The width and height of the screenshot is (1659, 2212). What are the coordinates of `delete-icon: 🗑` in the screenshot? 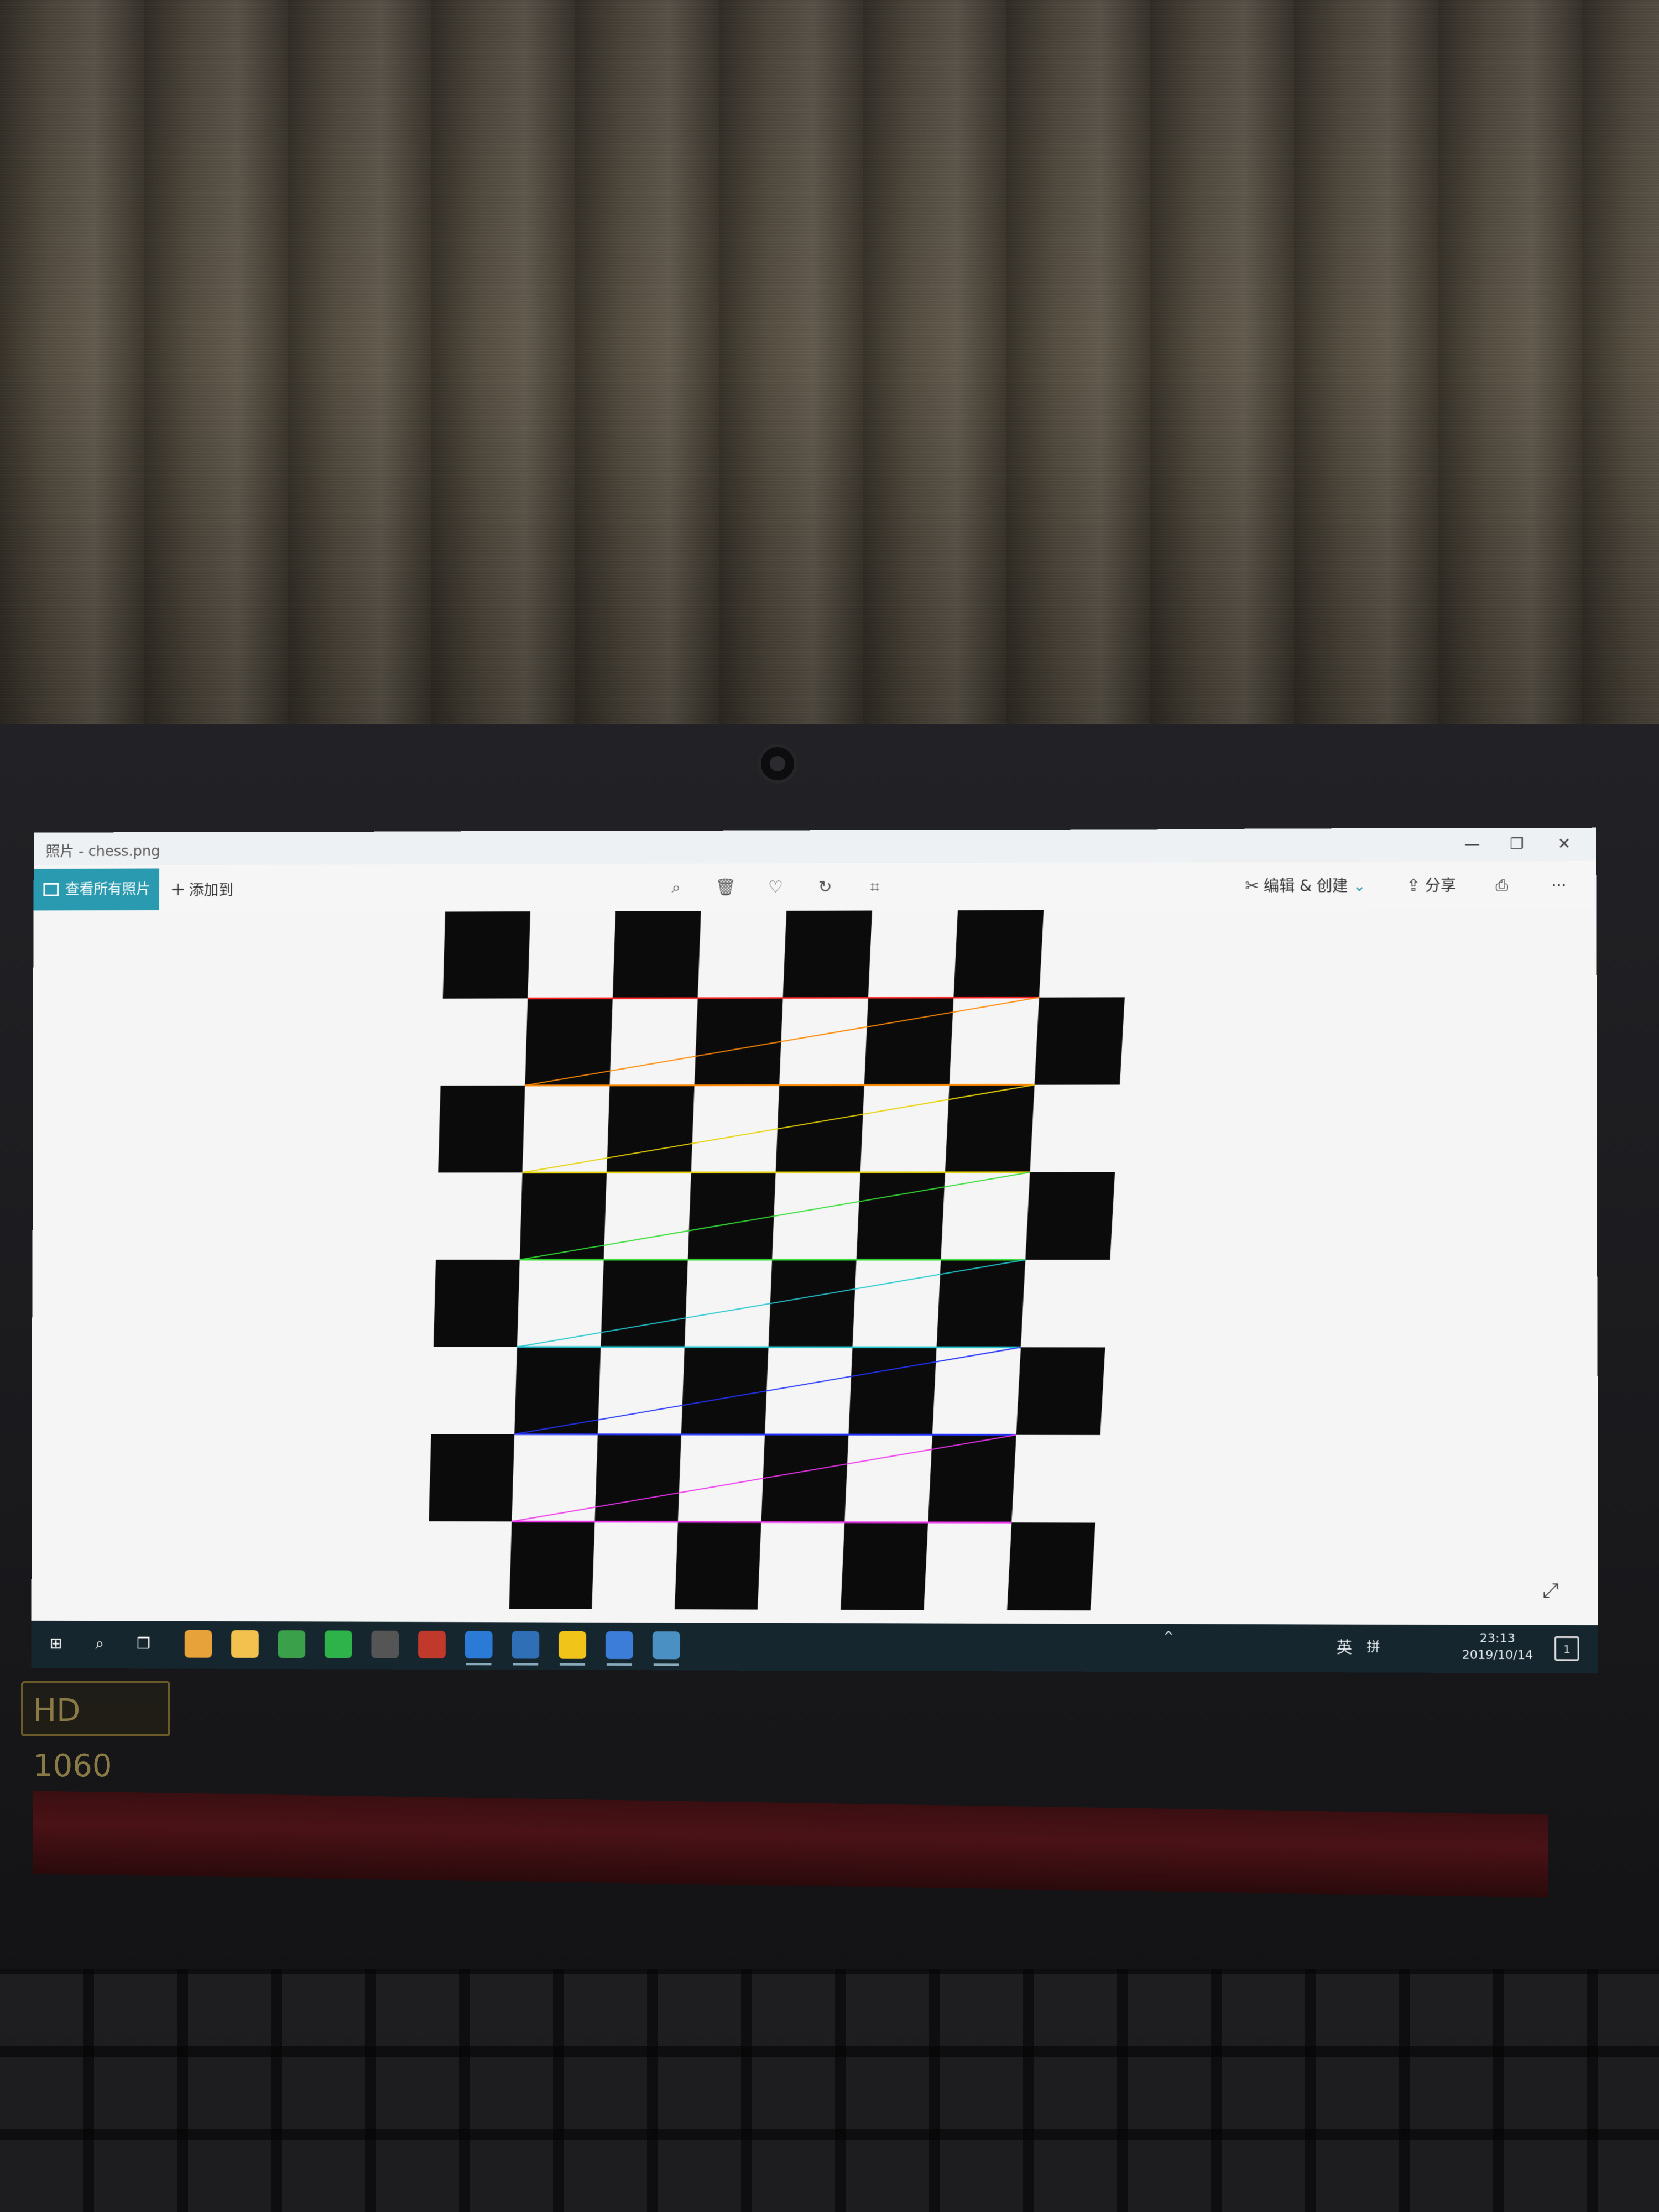 It's located at (726, 888).